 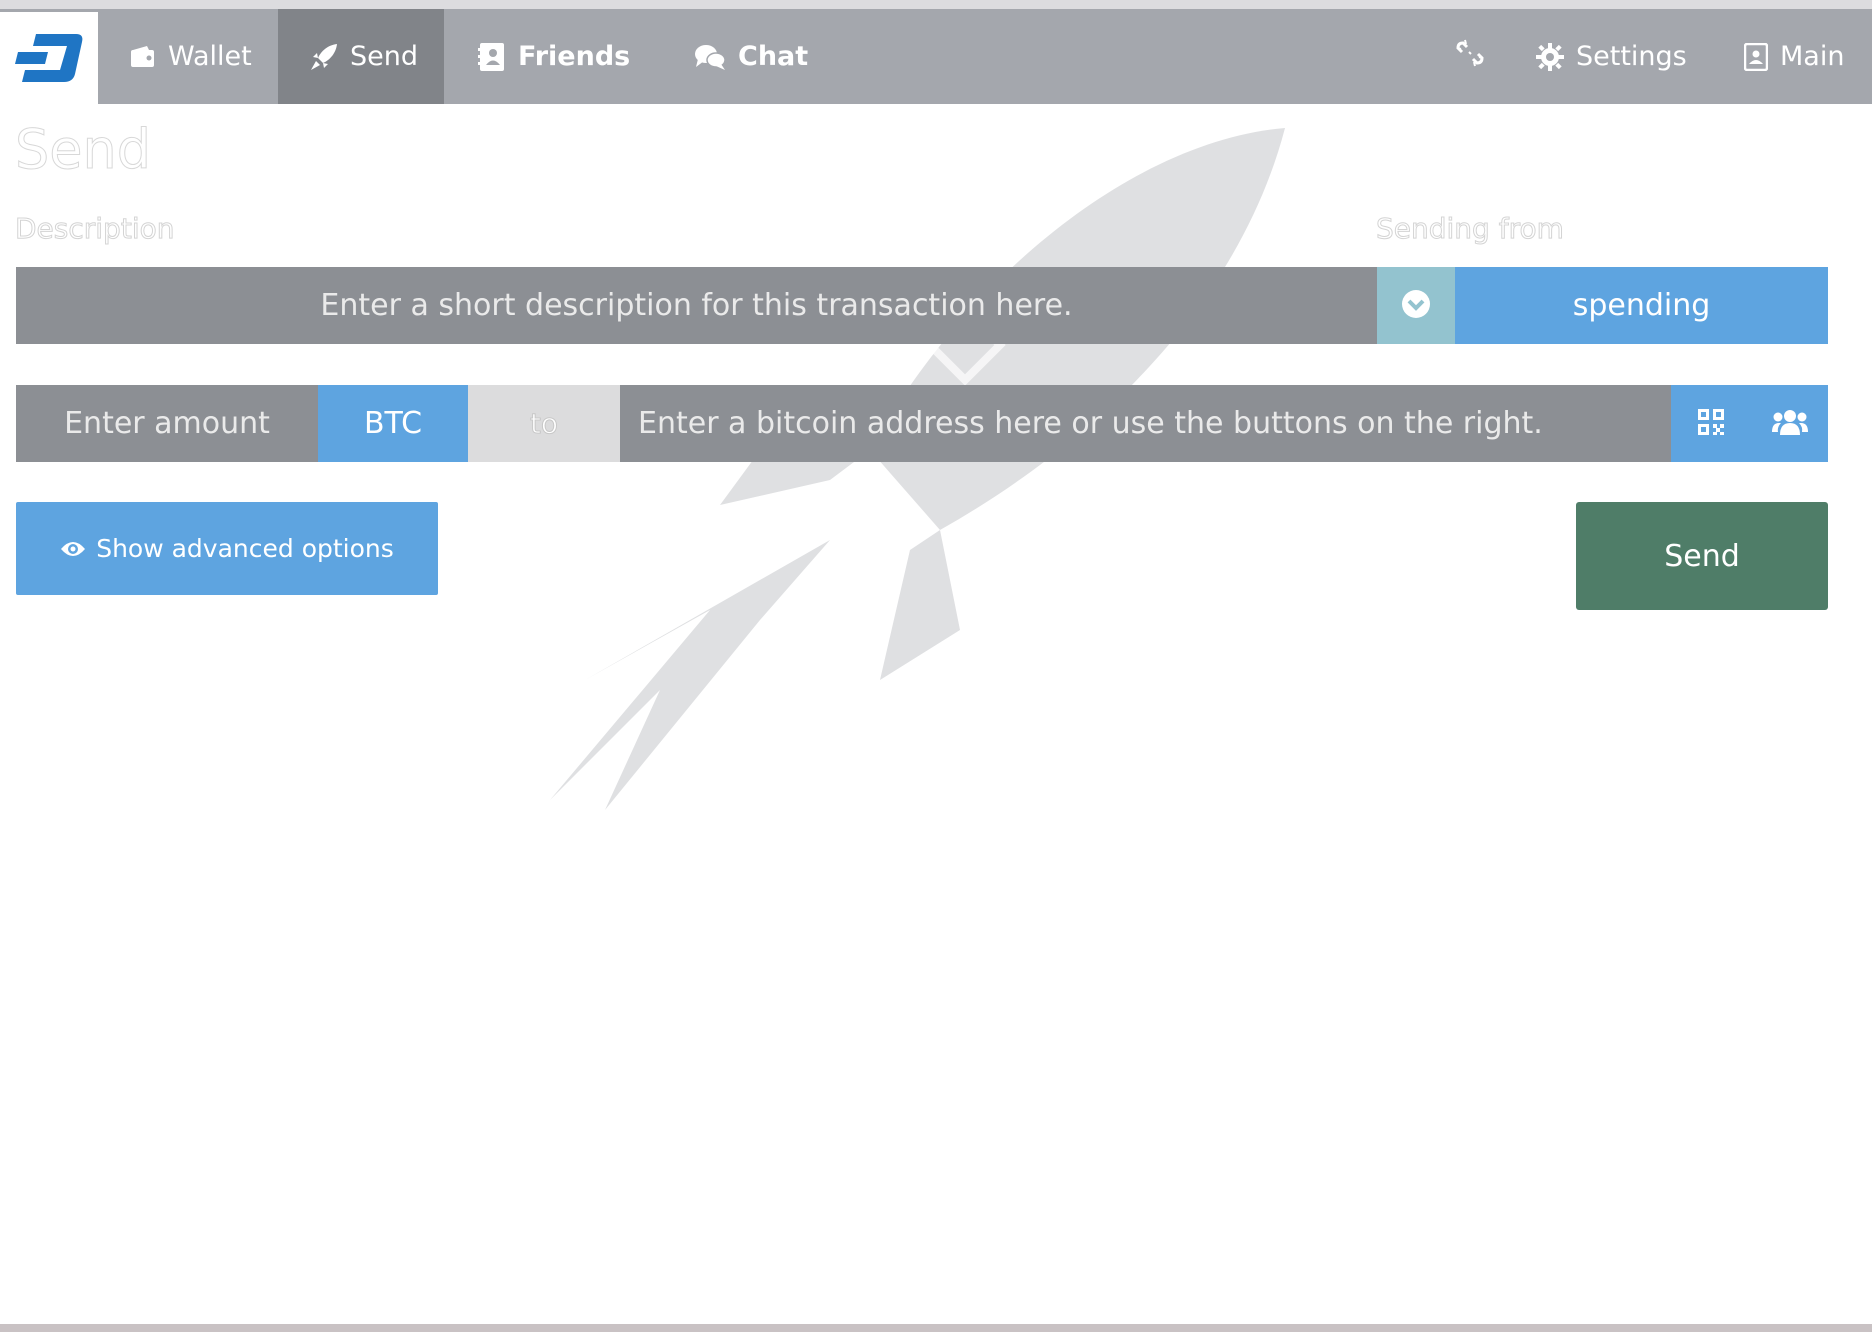 I want to click on dash-logo, so click(x=49, y=58).